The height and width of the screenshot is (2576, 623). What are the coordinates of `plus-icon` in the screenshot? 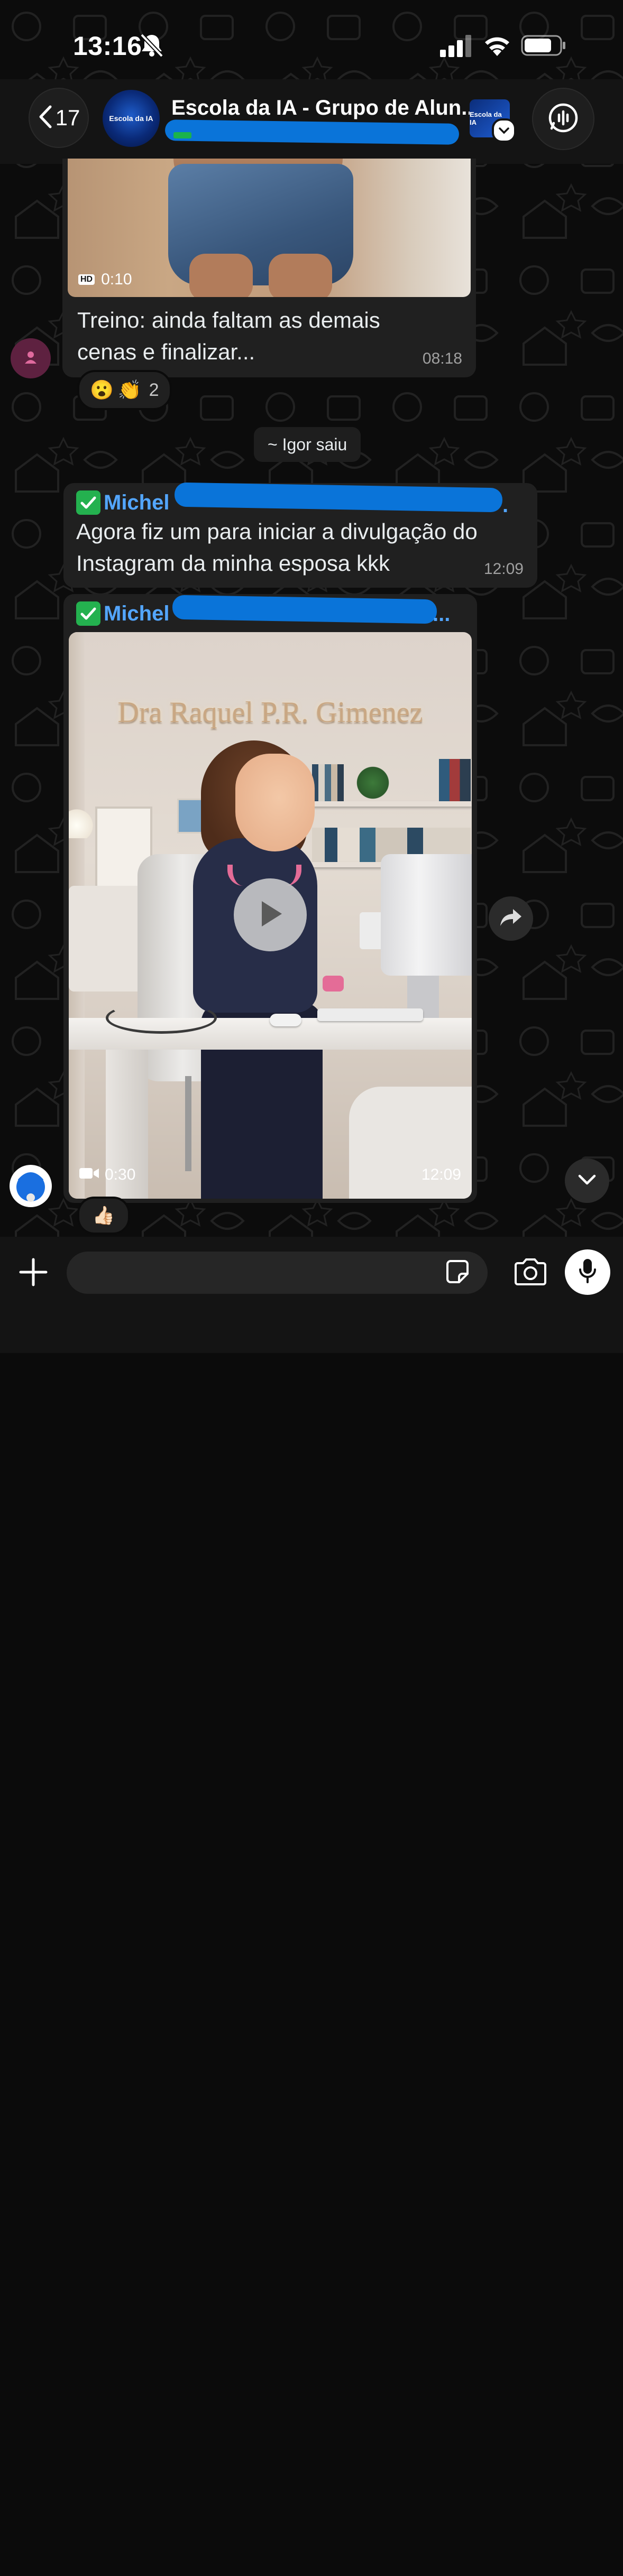 It's located at (34, 1273).